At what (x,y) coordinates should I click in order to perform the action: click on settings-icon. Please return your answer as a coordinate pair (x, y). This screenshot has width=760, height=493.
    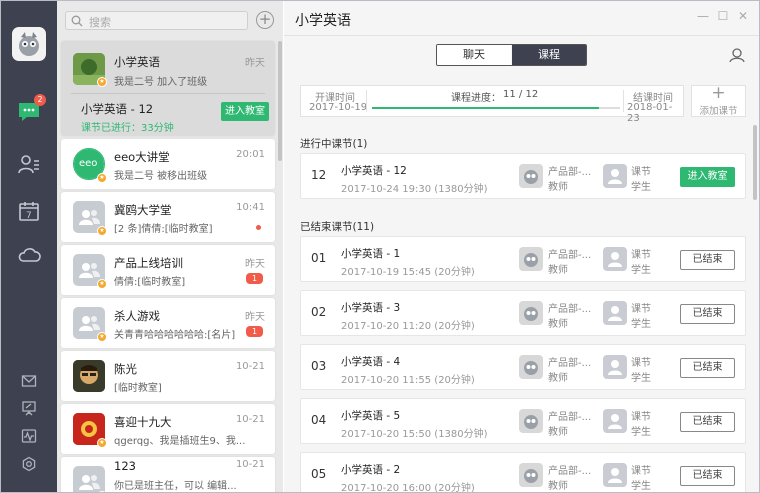
    Looking at the image, I should click on (29, 464).